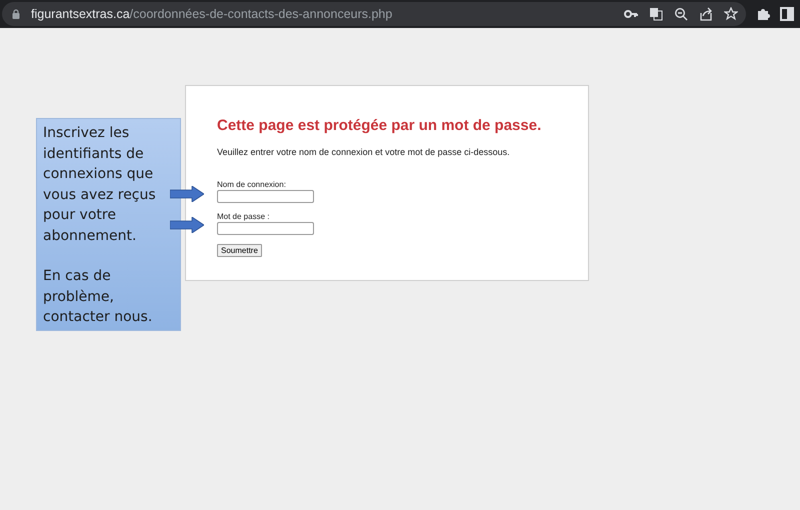  Describe the element at coordinates (379, 125) in the screenshot. I see `page-title: Cette page est protégée par un mot de passe.` at that location.